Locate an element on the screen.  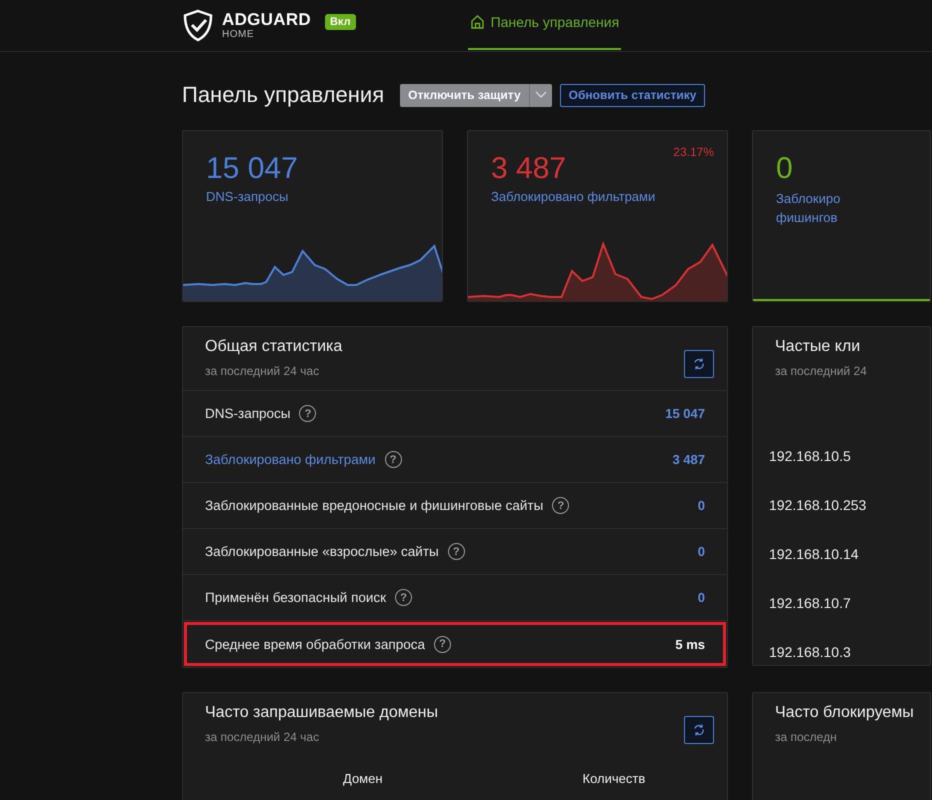
page-title: Панель управления is located at coordinates (283, 95).